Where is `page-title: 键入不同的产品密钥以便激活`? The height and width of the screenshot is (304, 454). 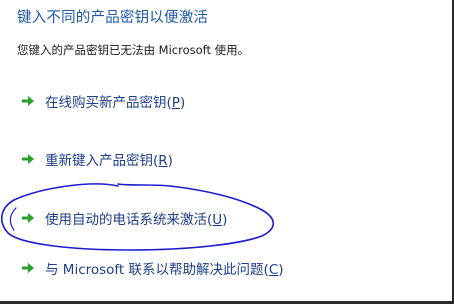 page-title: 键入不同的产品密钥以便激活 is located at coordinates (113, 18).